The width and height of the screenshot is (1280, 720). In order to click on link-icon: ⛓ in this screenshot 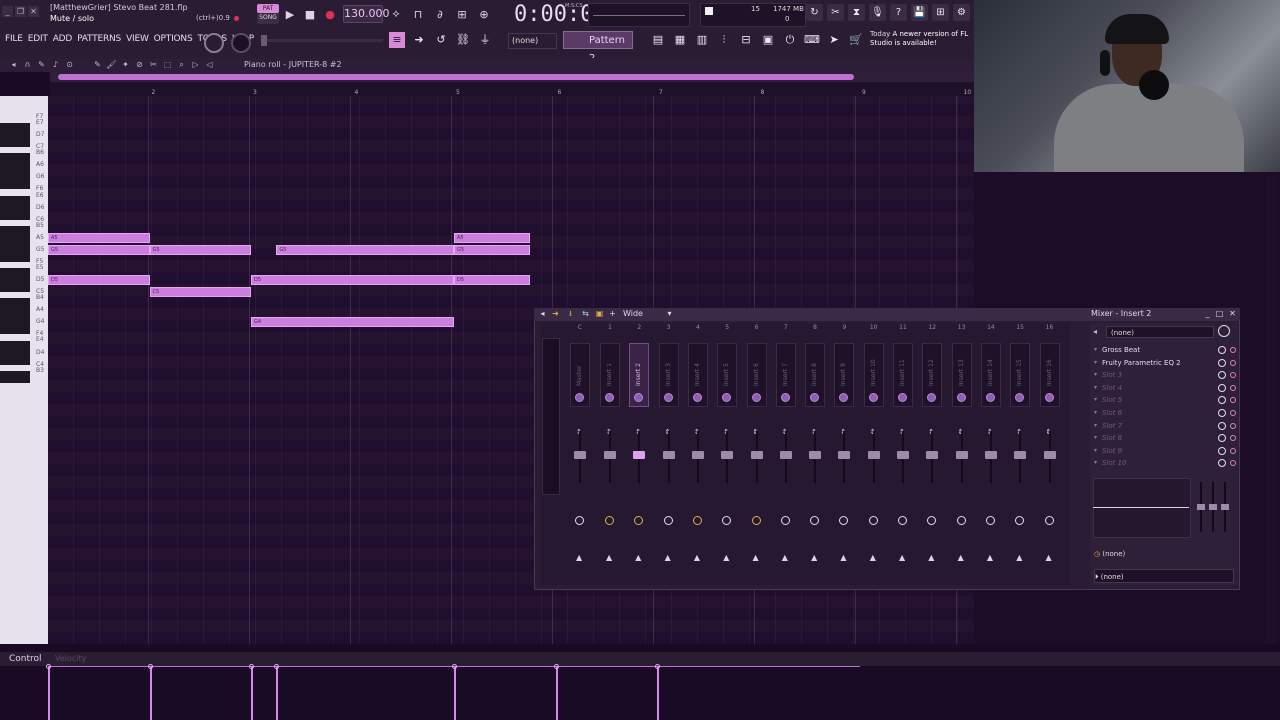, I will do `click(463, 40)`.